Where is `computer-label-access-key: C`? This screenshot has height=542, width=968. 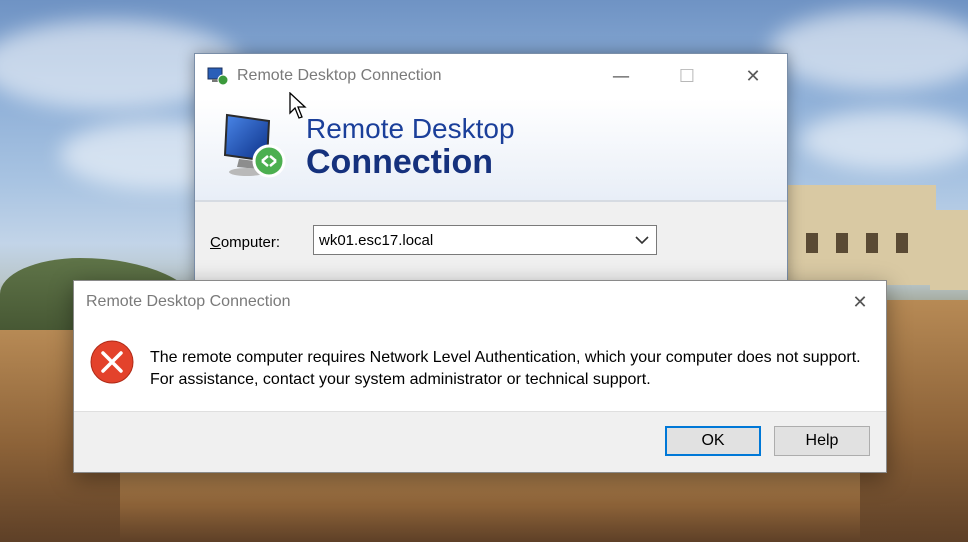
computer-label-access-key: C is located at coordinates (215, 242).